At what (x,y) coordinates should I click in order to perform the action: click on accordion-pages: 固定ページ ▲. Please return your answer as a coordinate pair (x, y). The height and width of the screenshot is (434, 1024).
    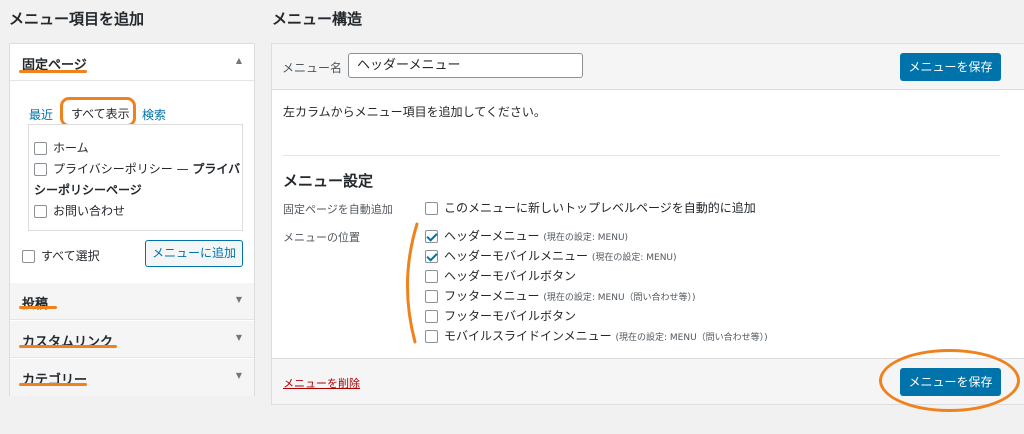
    Looking at the image, I should click on (132, 62).